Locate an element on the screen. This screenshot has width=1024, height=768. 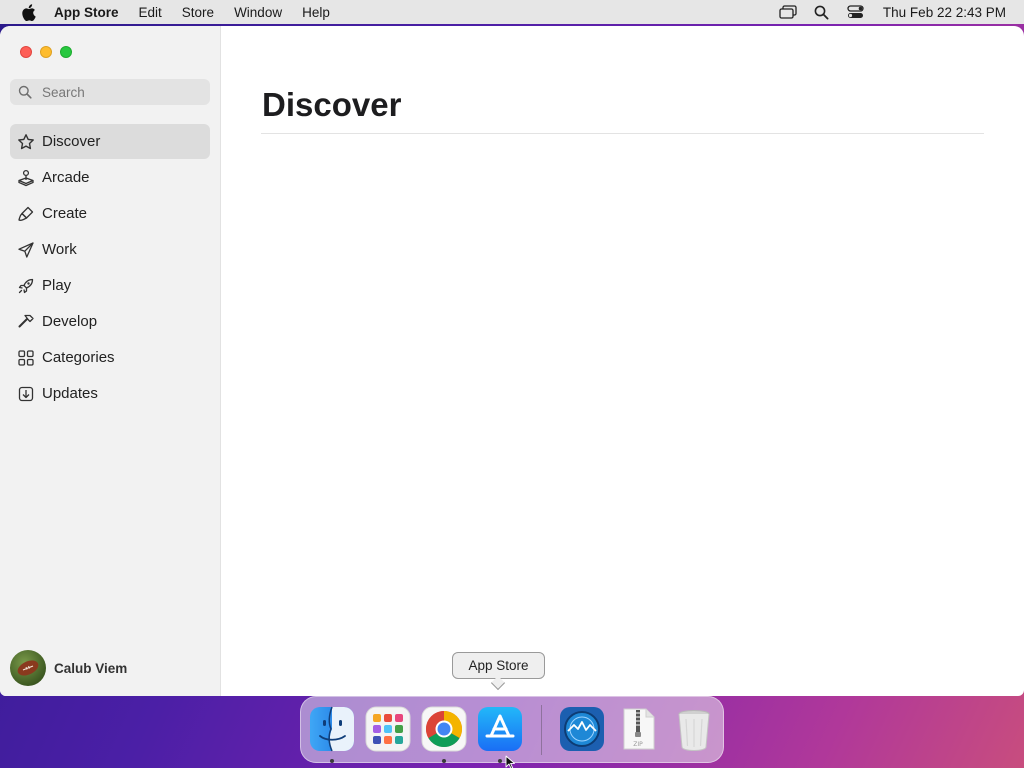
menu-help: Help is located at coordinates (316, 12).